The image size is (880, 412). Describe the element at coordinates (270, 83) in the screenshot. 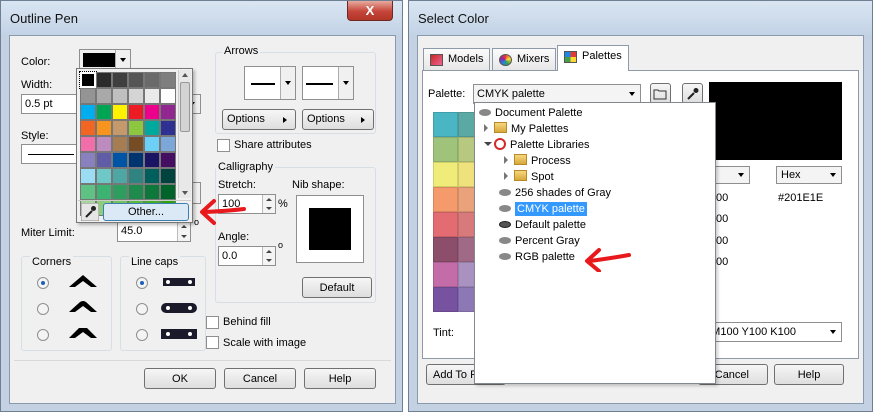

I see `start-arrow-dropdown` at that location.